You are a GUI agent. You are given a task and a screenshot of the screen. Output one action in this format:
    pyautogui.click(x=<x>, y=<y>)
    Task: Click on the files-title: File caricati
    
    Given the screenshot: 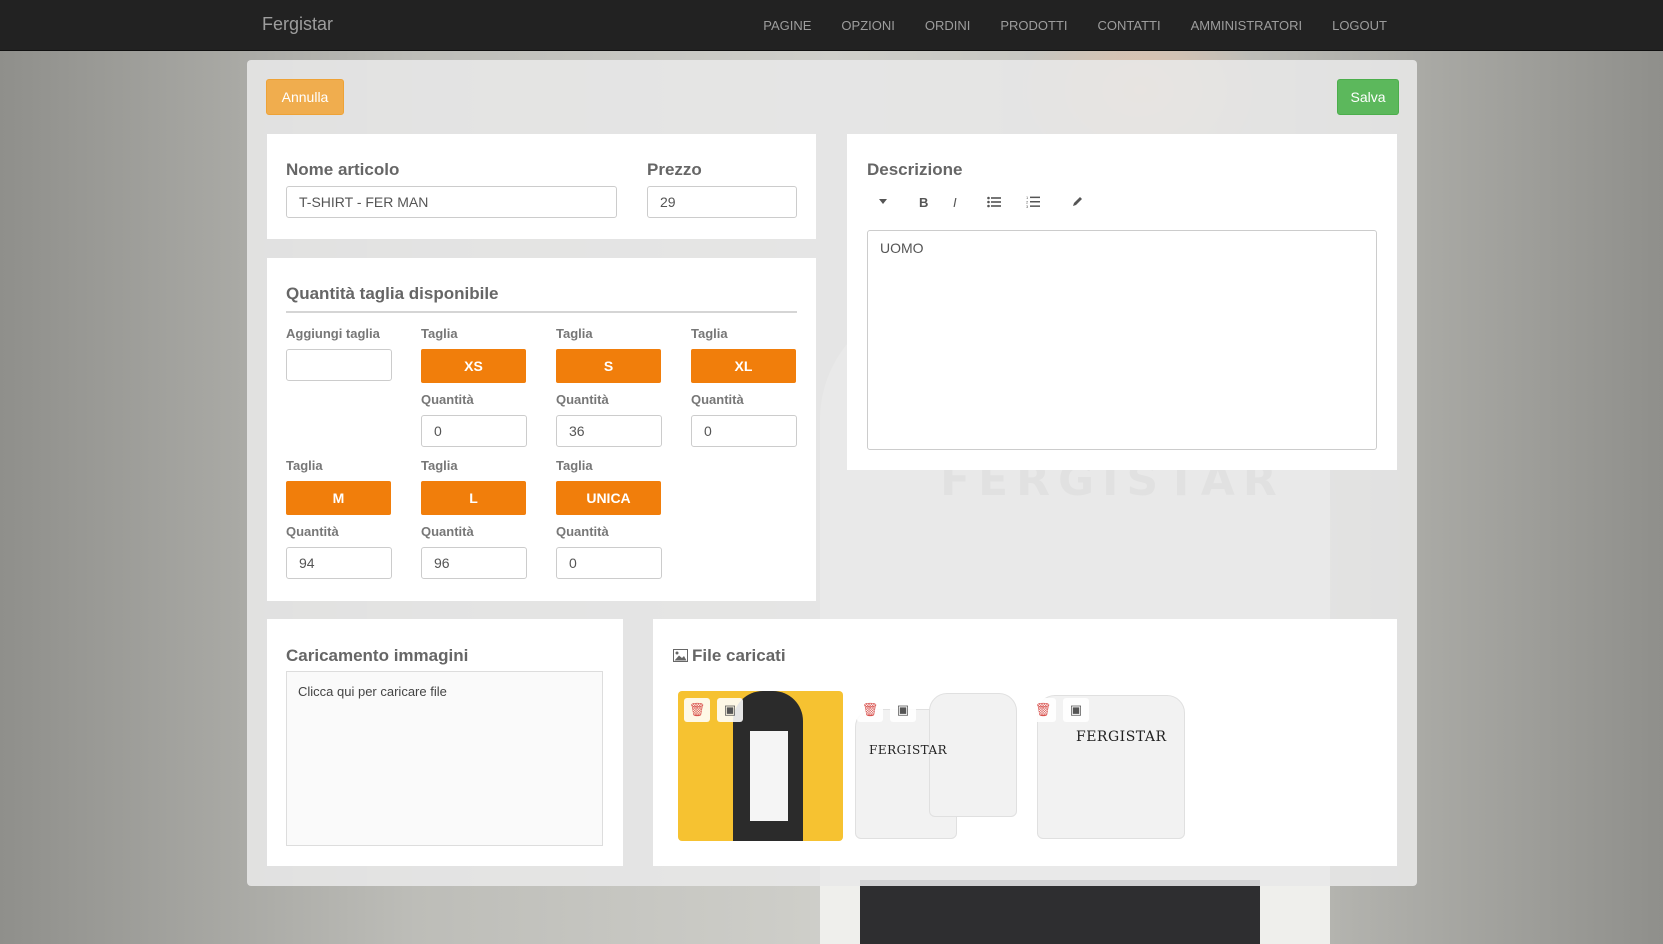 What is the action you would take?
    pyautogui.click(x=739, y=655)
    